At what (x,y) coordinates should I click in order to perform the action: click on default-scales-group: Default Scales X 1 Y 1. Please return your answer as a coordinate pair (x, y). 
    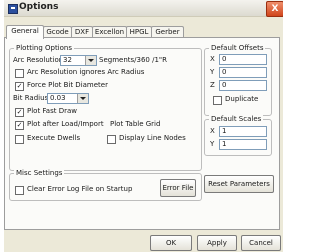
    Looking at the image, I should click on (238, 135).